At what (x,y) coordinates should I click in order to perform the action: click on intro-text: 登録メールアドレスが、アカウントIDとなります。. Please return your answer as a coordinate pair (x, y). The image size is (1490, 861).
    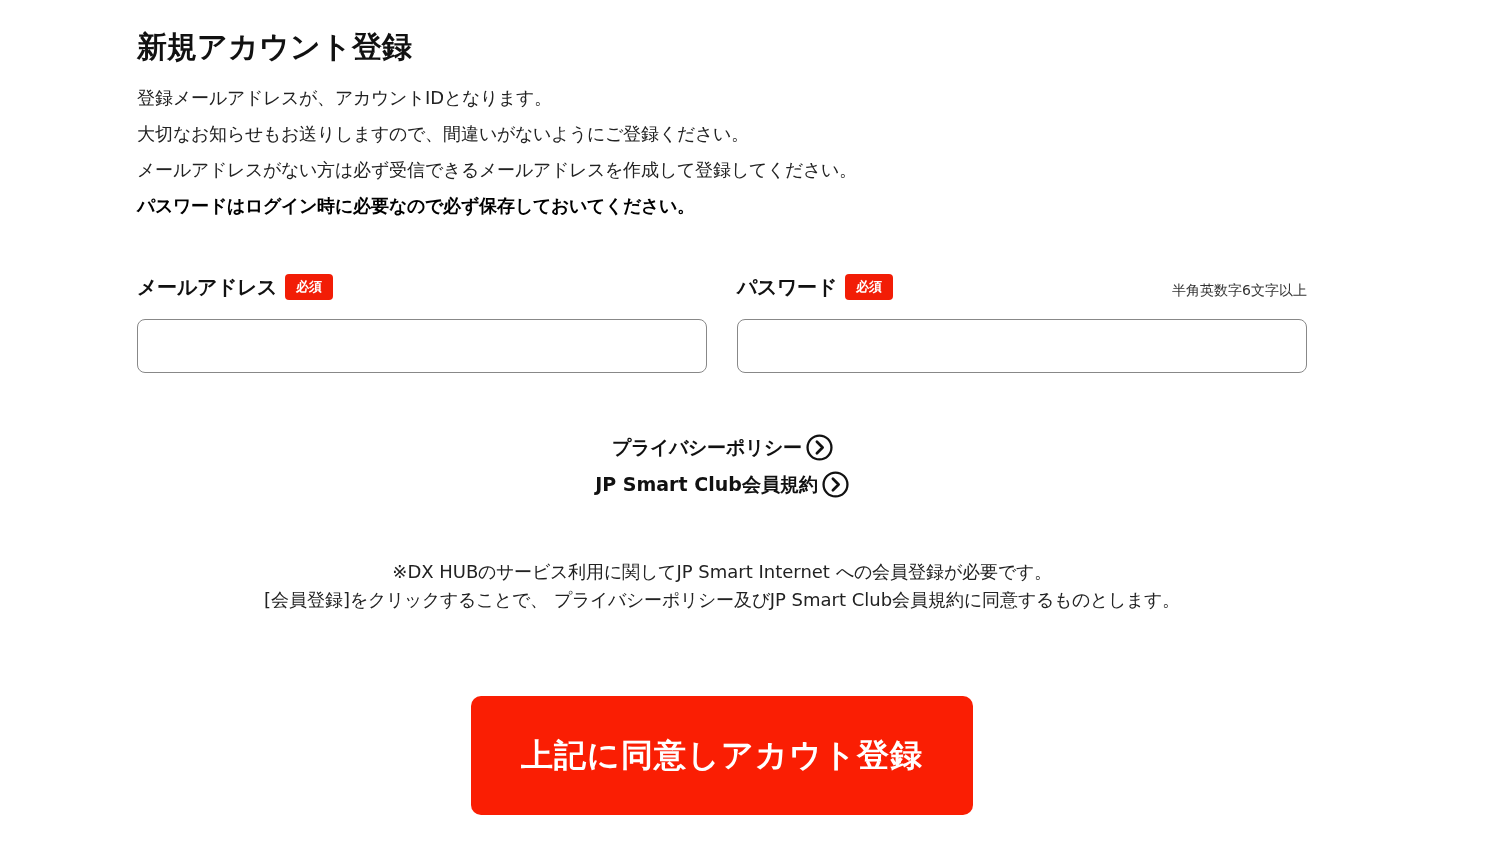
    Looking at the image, I should click on (345, 98).